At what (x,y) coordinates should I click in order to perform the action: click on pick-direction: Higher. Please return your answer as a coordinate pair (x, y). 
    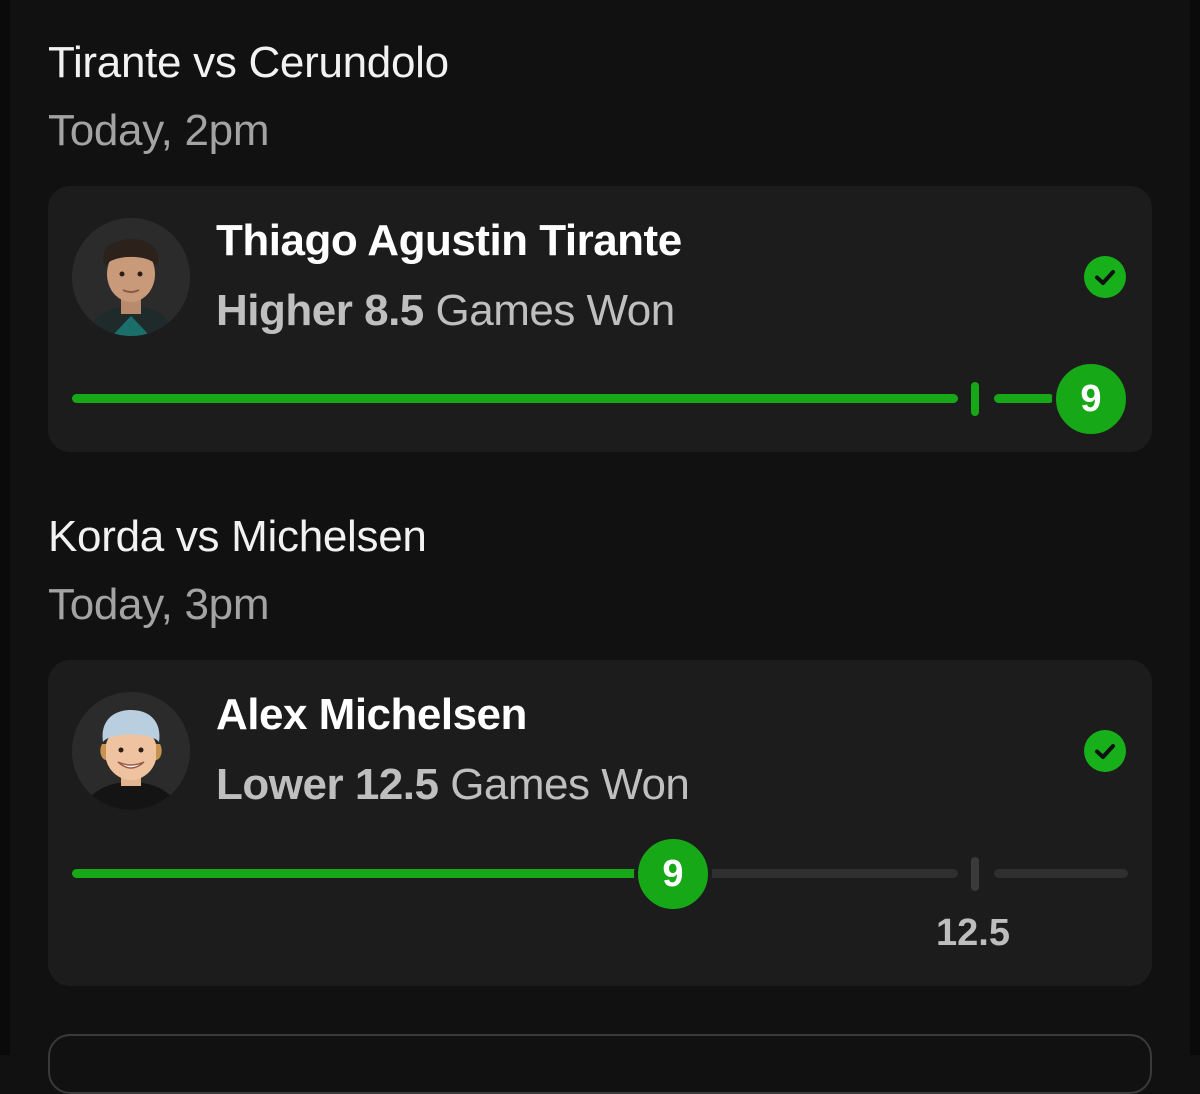
    Looking at the image, I should click on (284, 310).